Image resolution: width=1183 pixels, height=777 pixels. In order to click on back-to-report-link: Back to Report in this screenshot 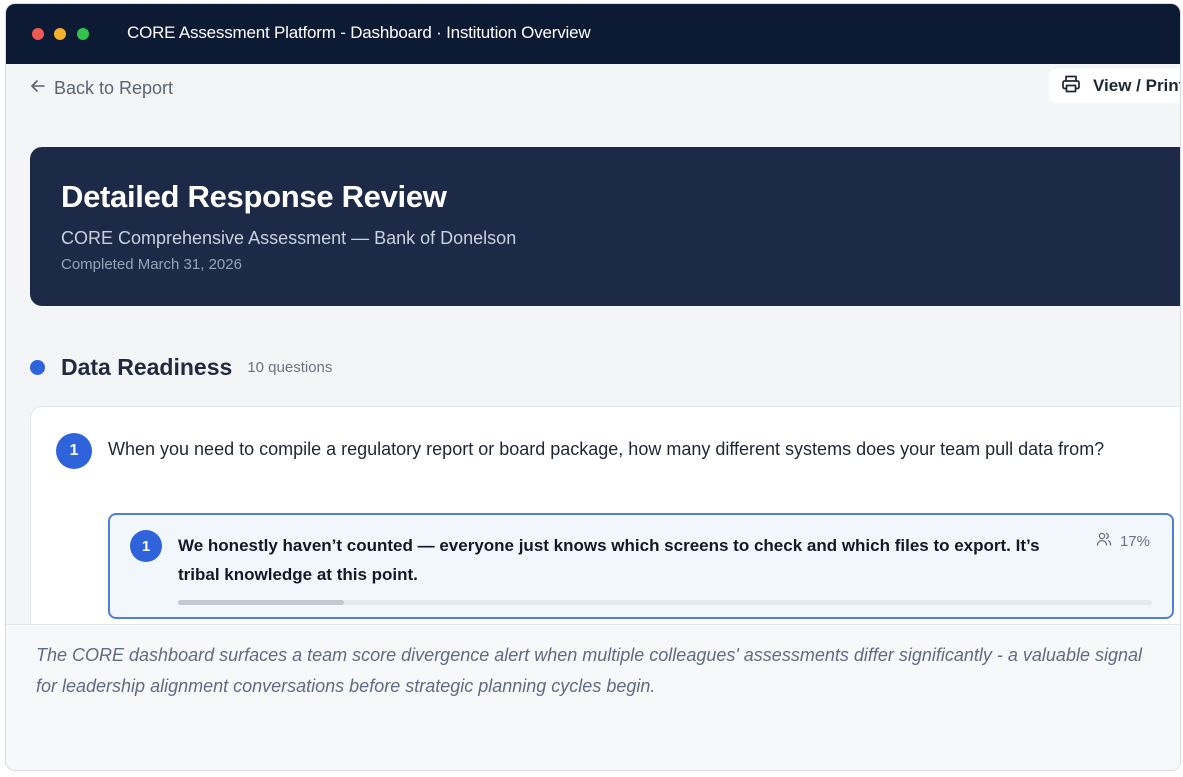, I will do `click(101, 88)`.